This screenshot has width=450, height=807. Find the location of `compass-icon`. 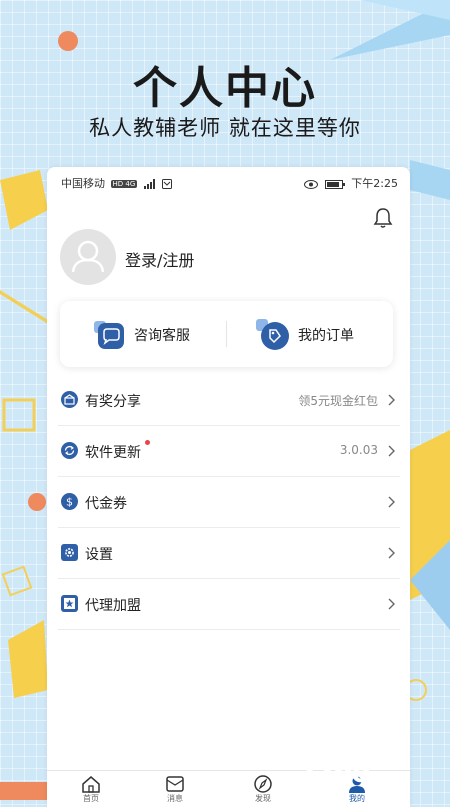

compass-icon is located at coordinates (263, 784).